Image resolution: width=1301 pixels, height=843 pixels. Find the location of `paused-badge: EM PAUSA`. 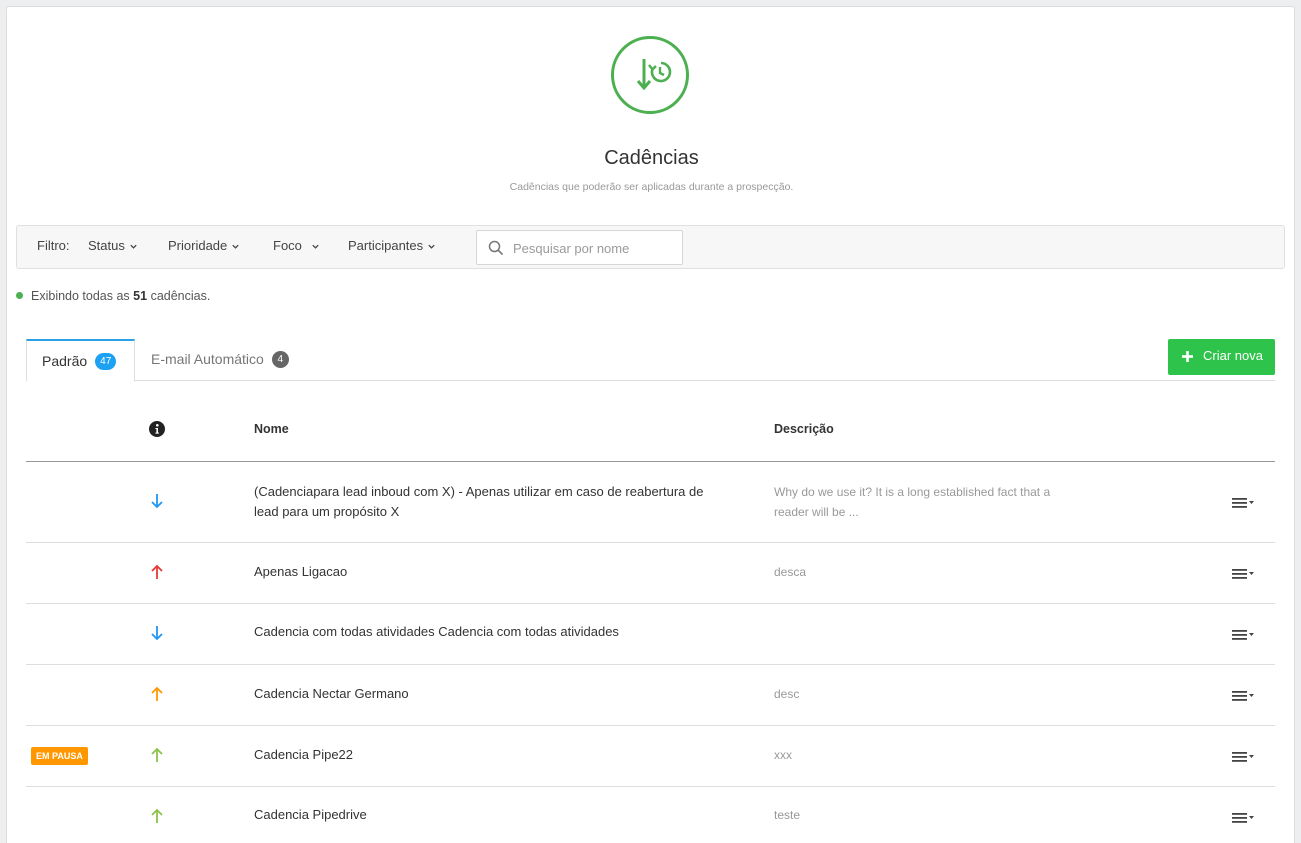

paused-badge: EM PAUSA is located at coordinates (59, 756).